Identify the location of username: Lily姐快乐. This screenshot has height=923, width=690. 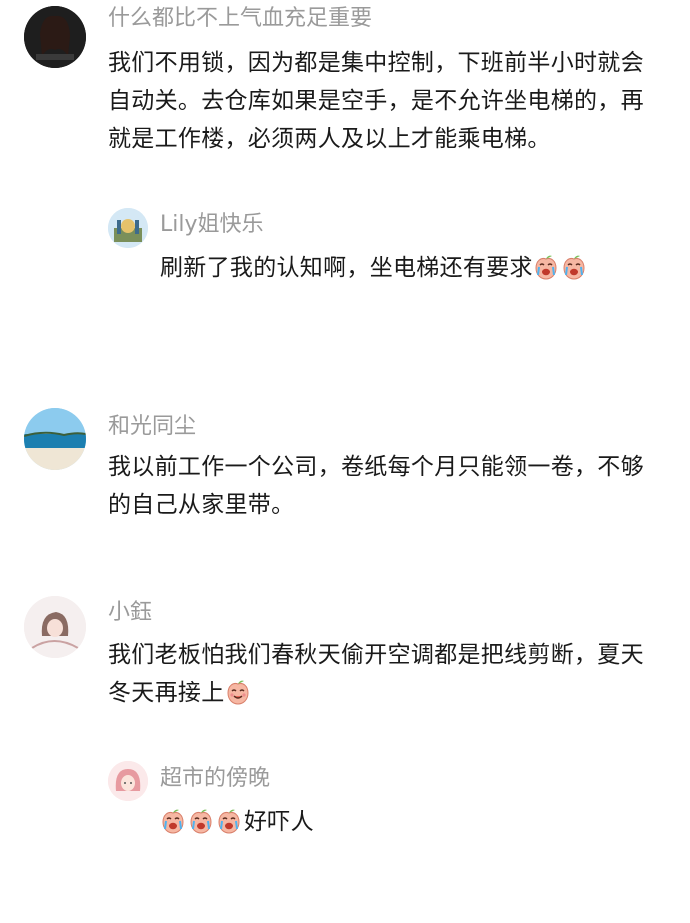
(212, 225).